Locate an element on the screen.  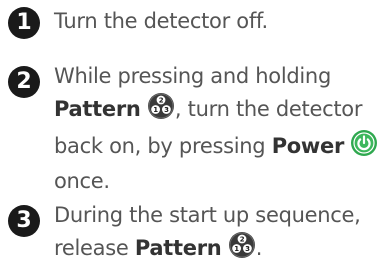
step-number-2: 2 is located at coordinates (24, 82).